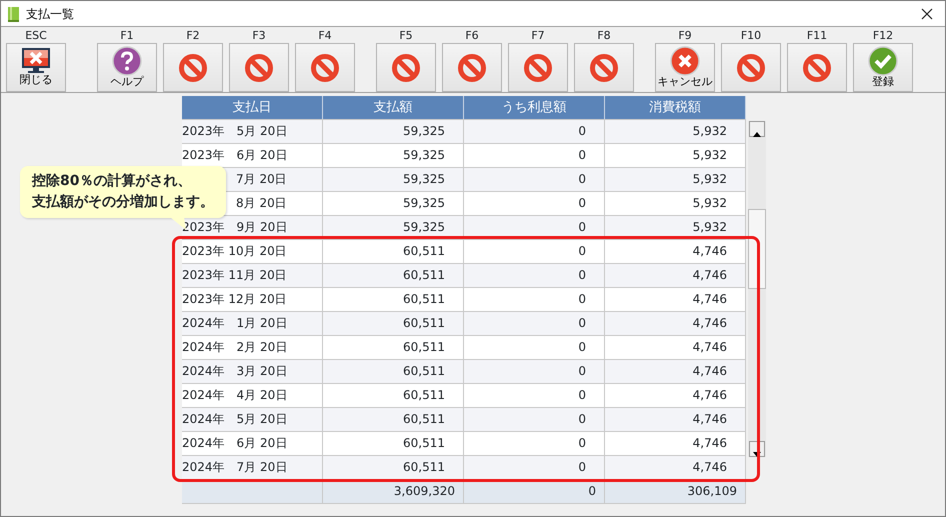 This screenshot has width=946, height=517. What do you see at coordinates (472, 36) in the screenshot?
I see `function-key-label: F6` at bounding box center [472, 36].